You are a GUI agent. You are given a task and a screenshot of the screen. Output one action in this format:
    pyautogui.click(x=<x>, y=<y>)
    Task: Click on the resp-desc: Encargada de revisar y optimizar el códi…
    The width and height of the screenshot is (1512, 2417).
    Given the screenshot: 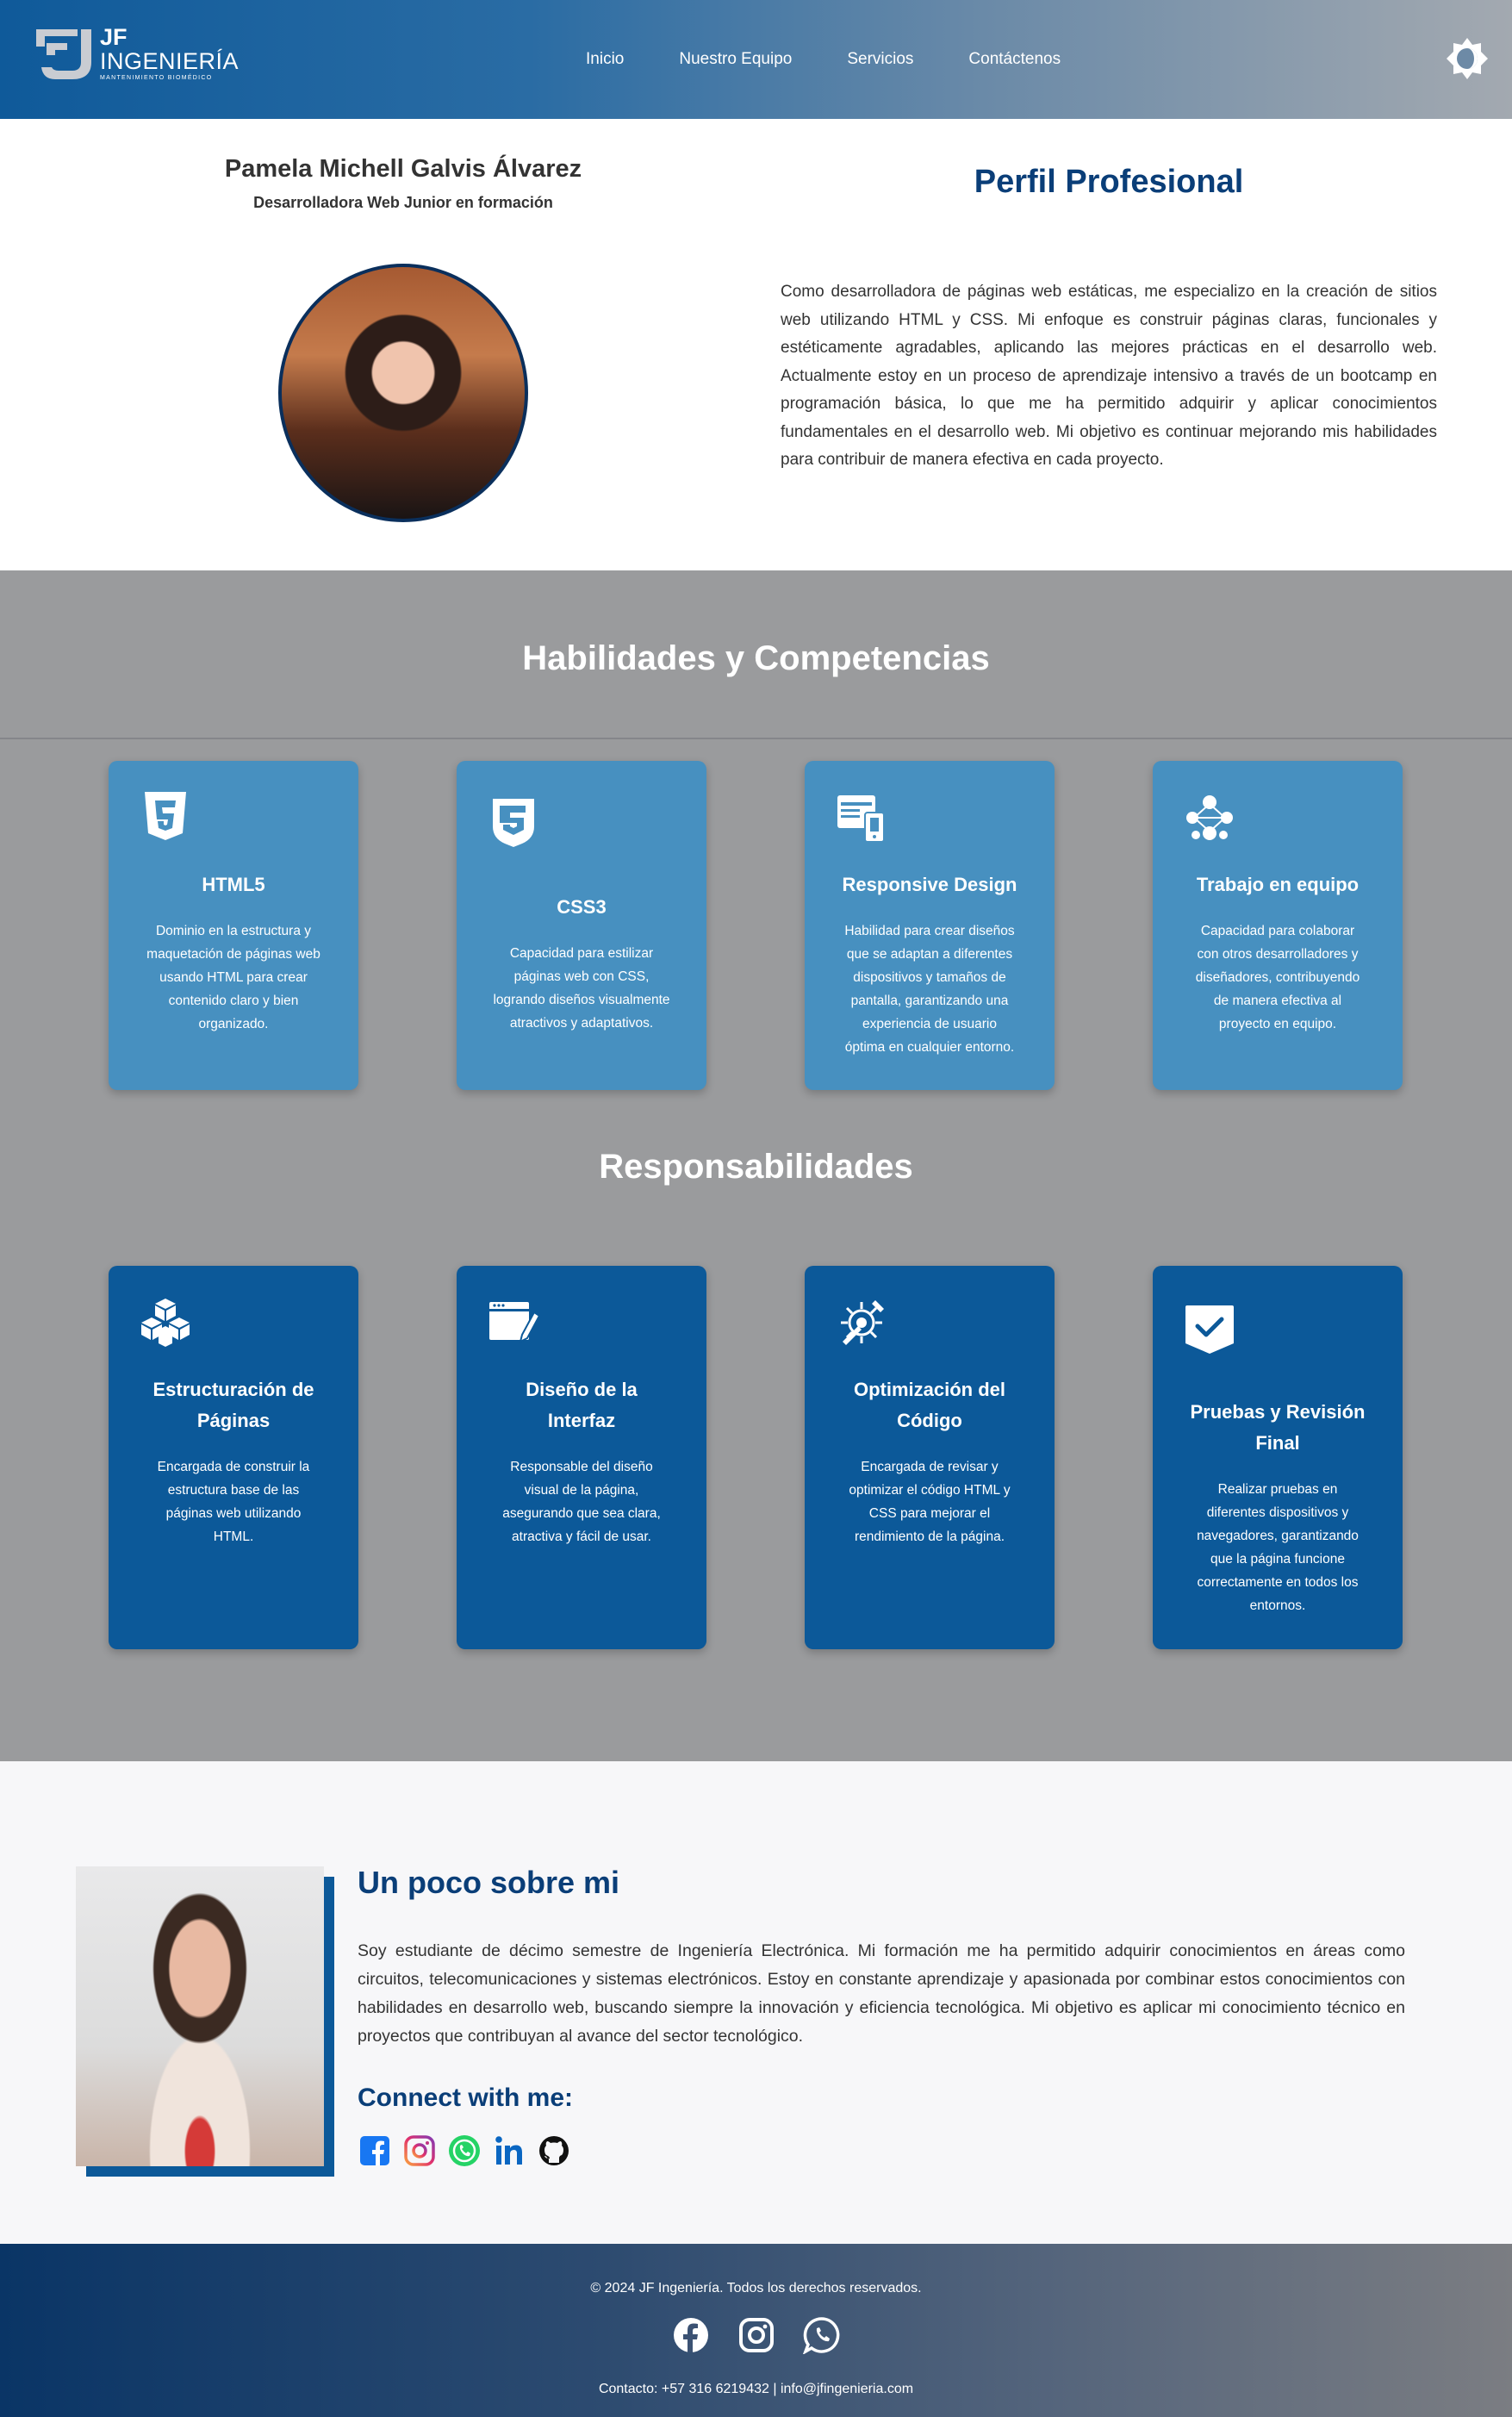 What is the action you would take?
    pyautogui.click(x=930, y=1502)
    